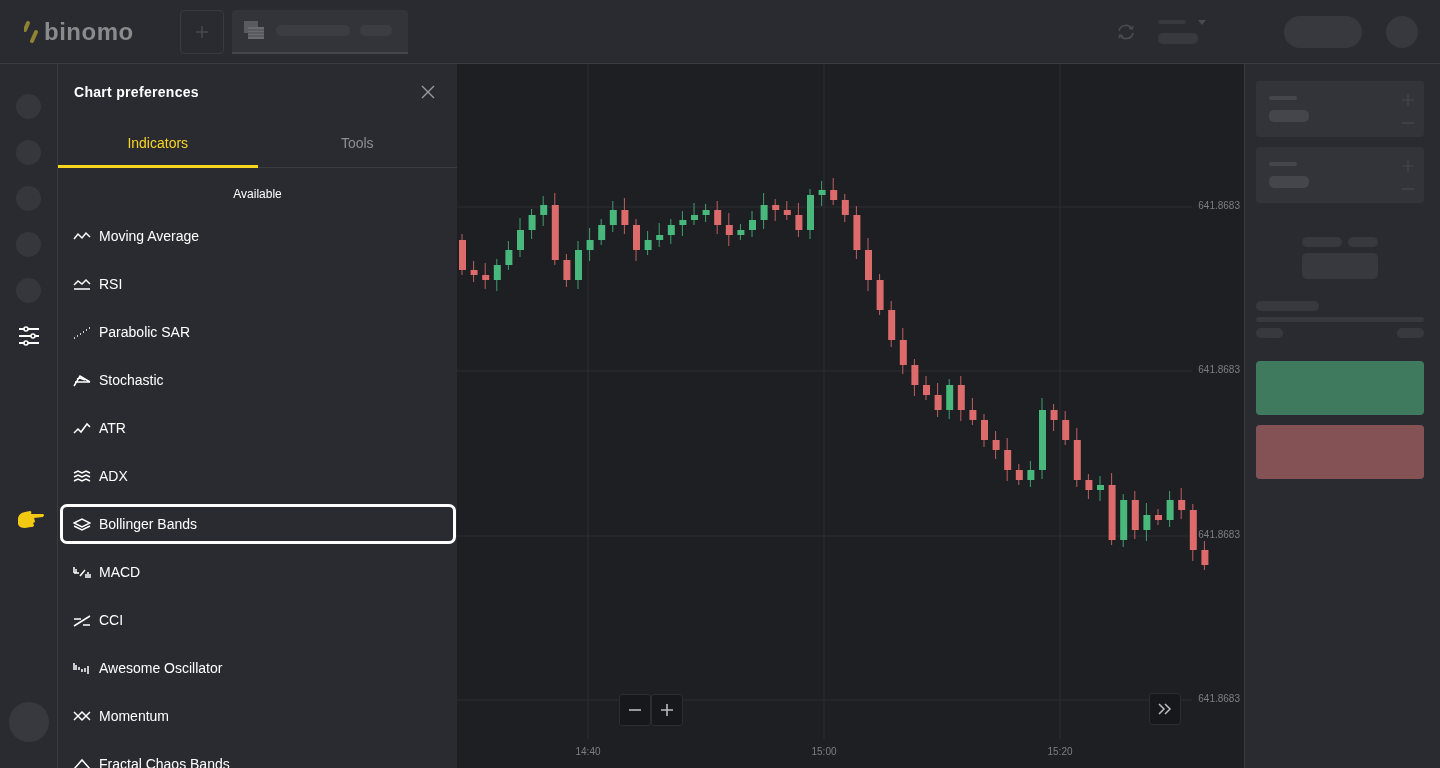  Describe the element at coordinates (258, 332) in the screenshot. I see `indicator-item: Parabolic SAR` at that location.